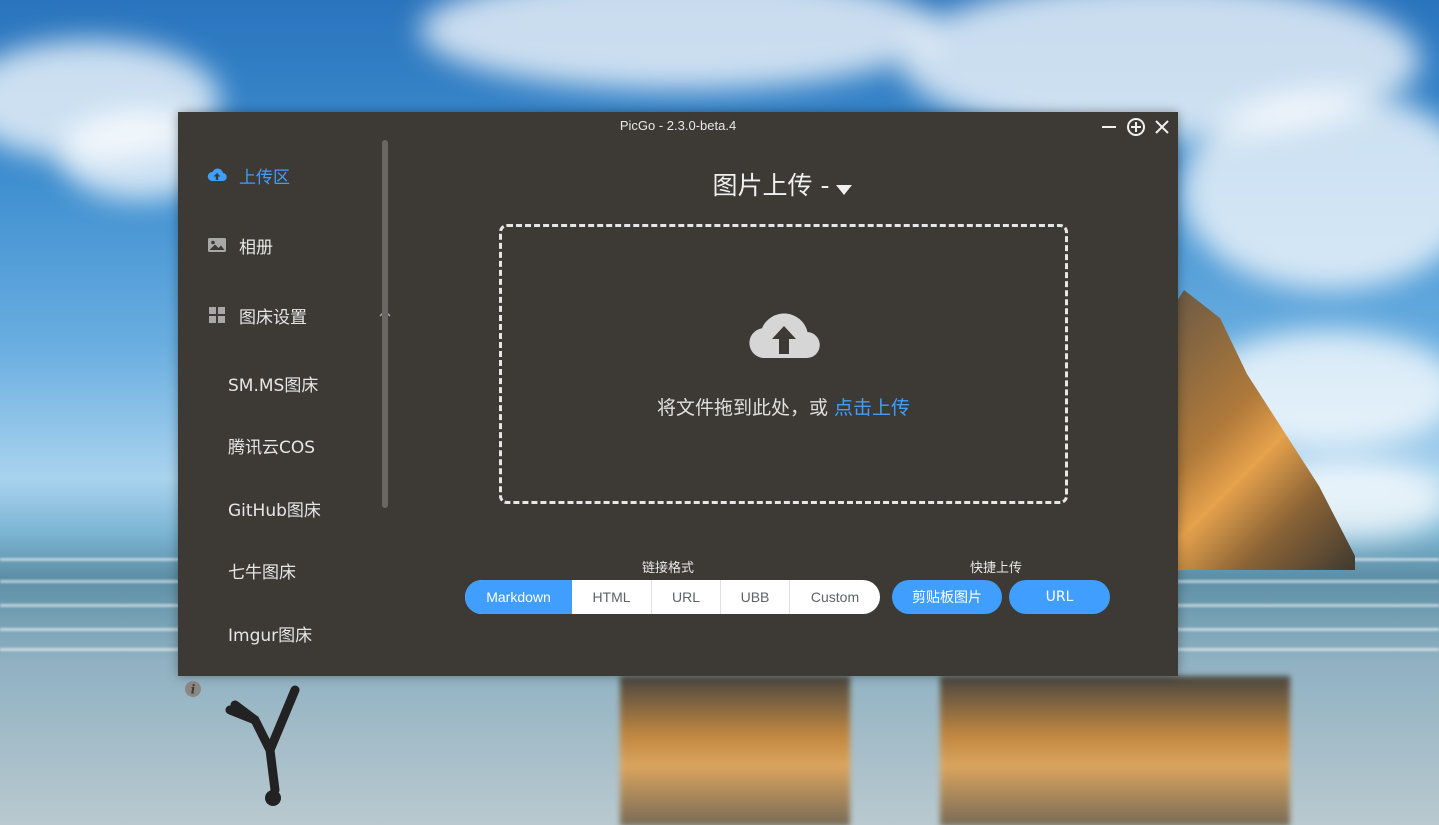  What do you see at coordinates (844, 187) in the screenshot?
I see `caret-down-icon` at bounding box center [844, 187].